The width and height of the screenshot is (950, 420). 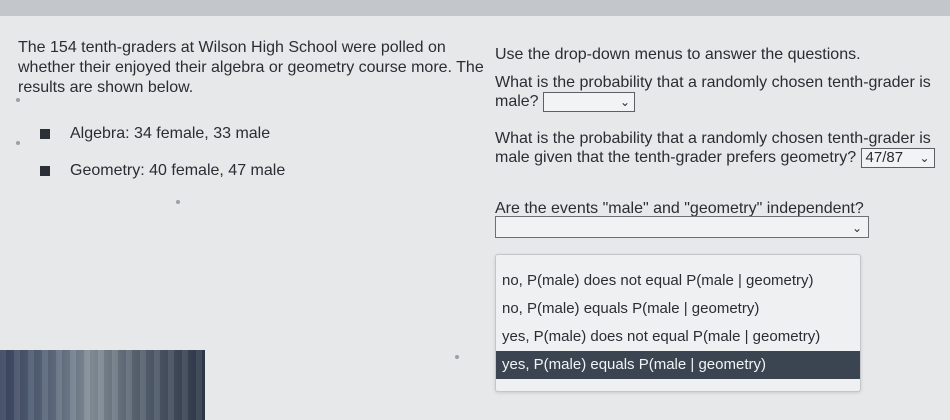 I want to click on algebra-result: Algebra: 34 female, 33 male, so click(x=170, y=133).